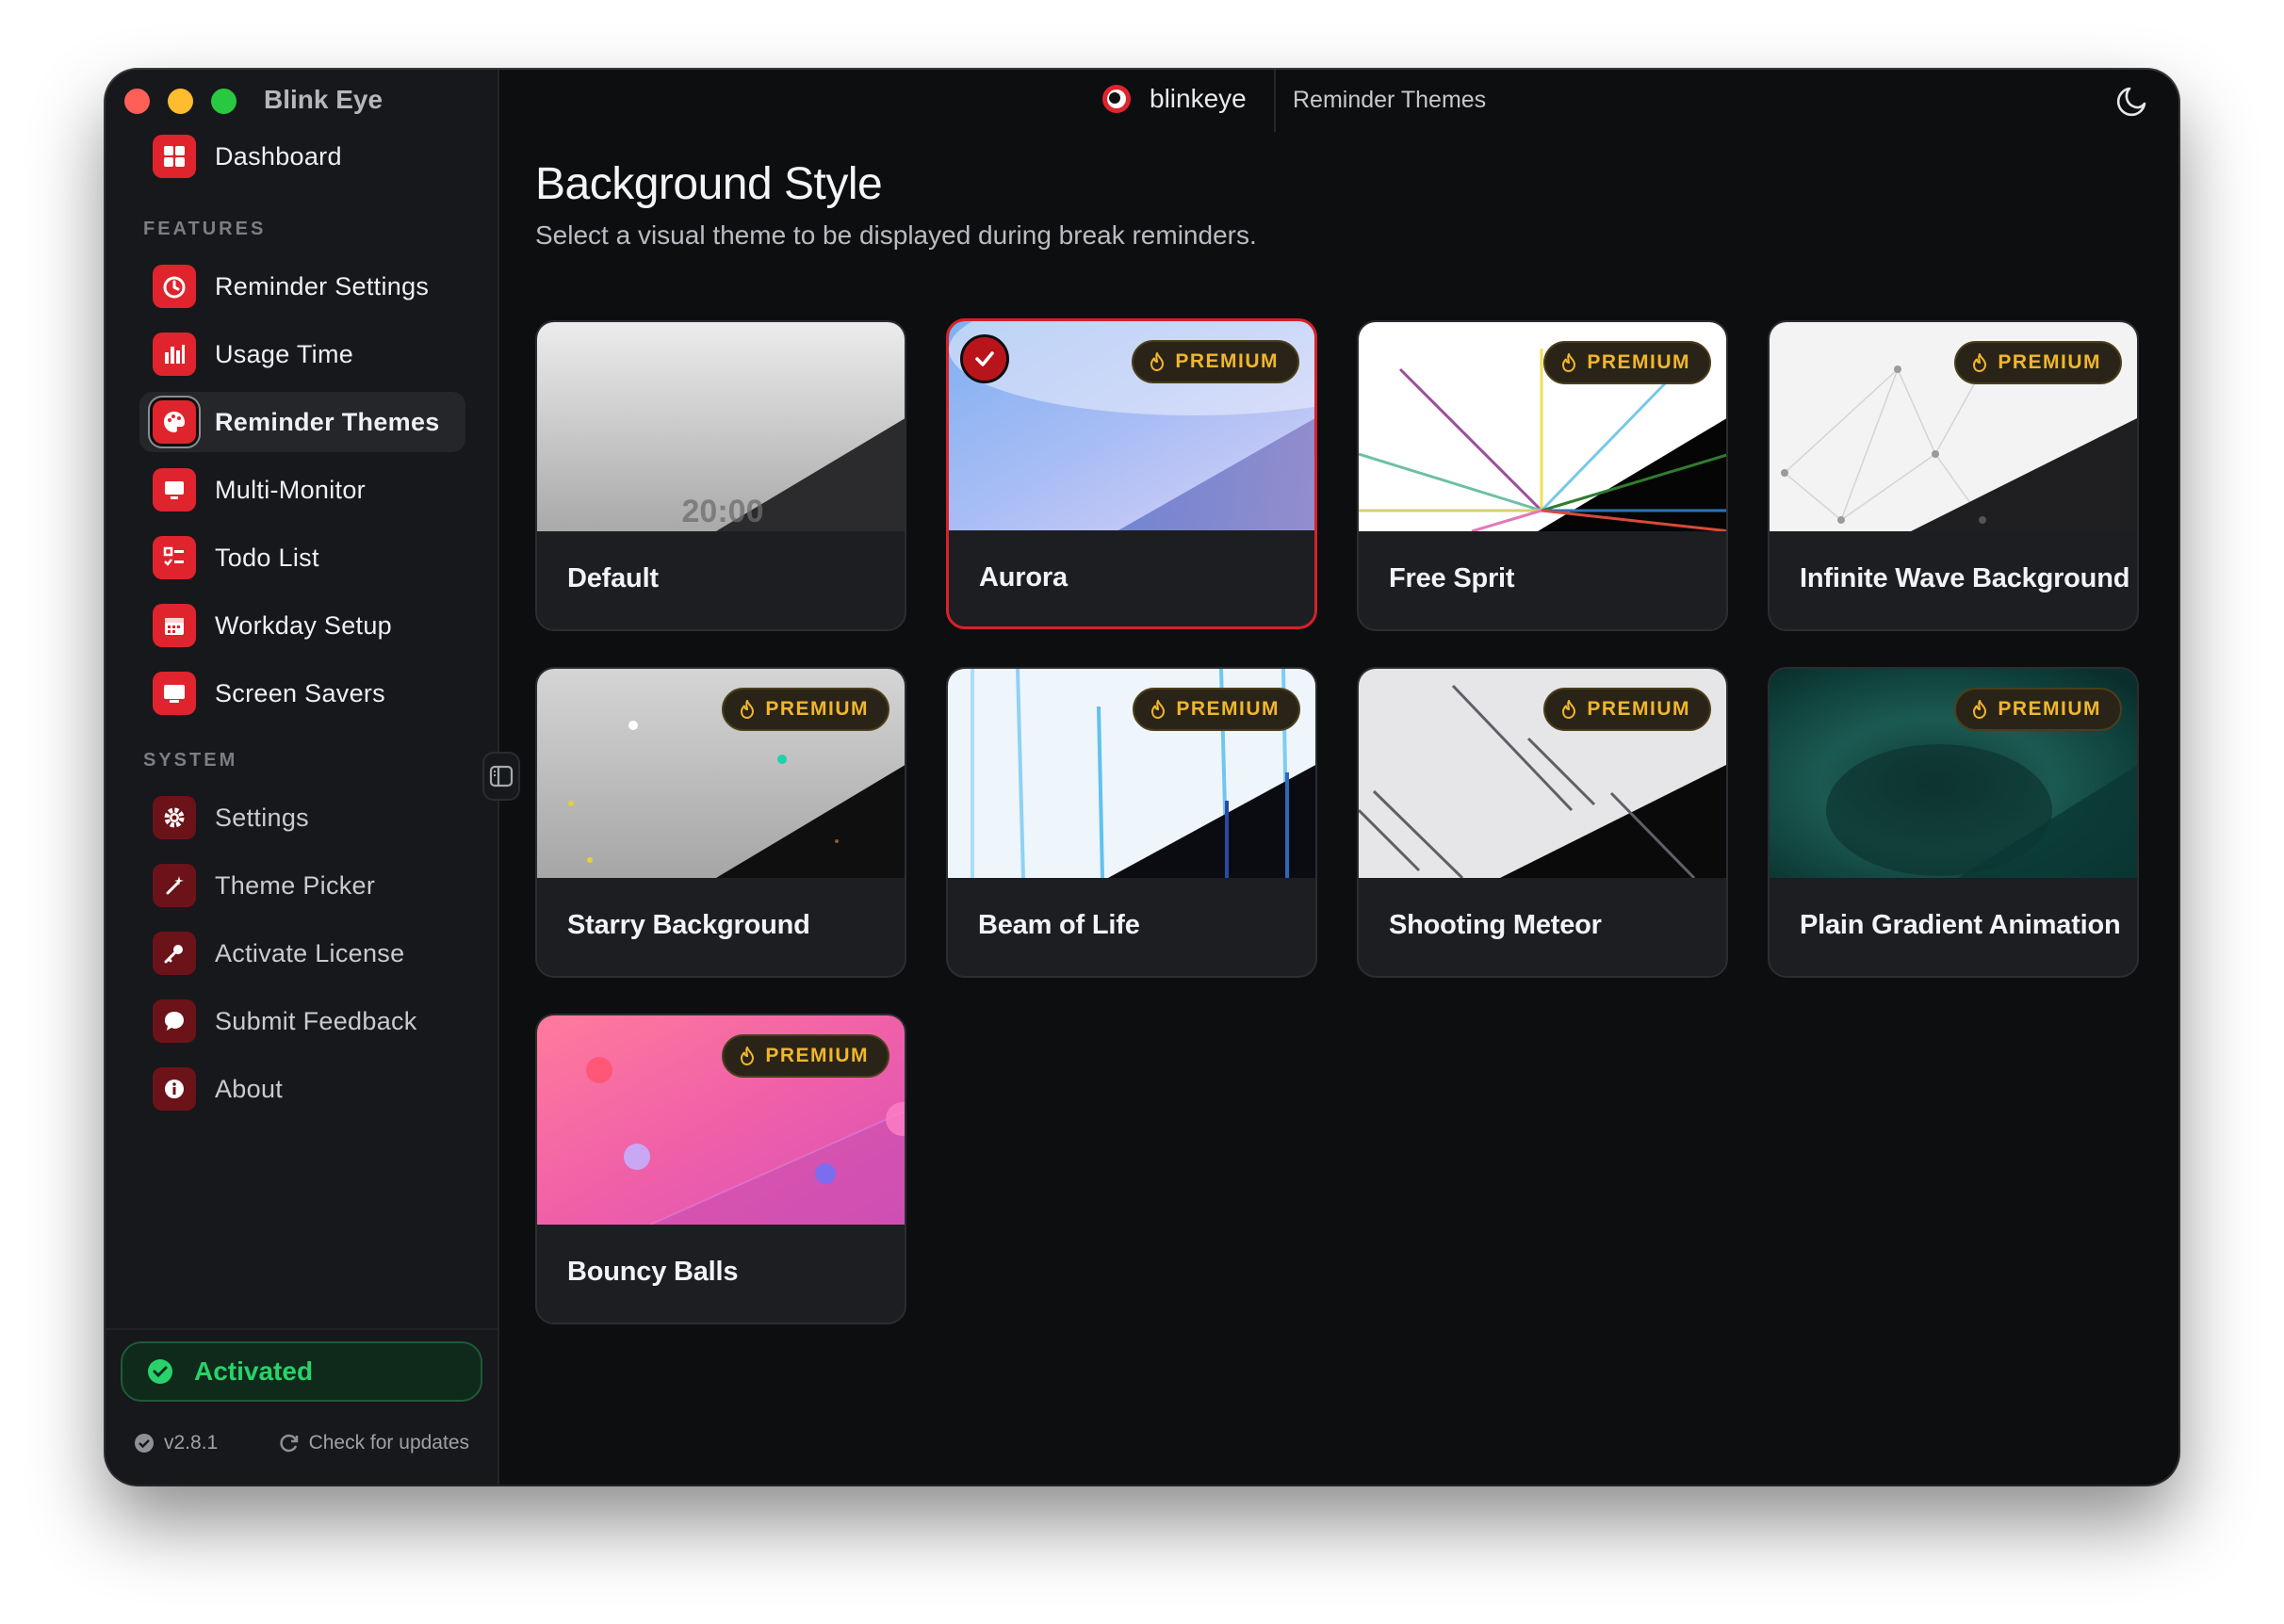 This screenshot has height=1624, width=2284. I want to click on sidebar-footer: v2.8.1 Check for updates, so click(301, 1443).